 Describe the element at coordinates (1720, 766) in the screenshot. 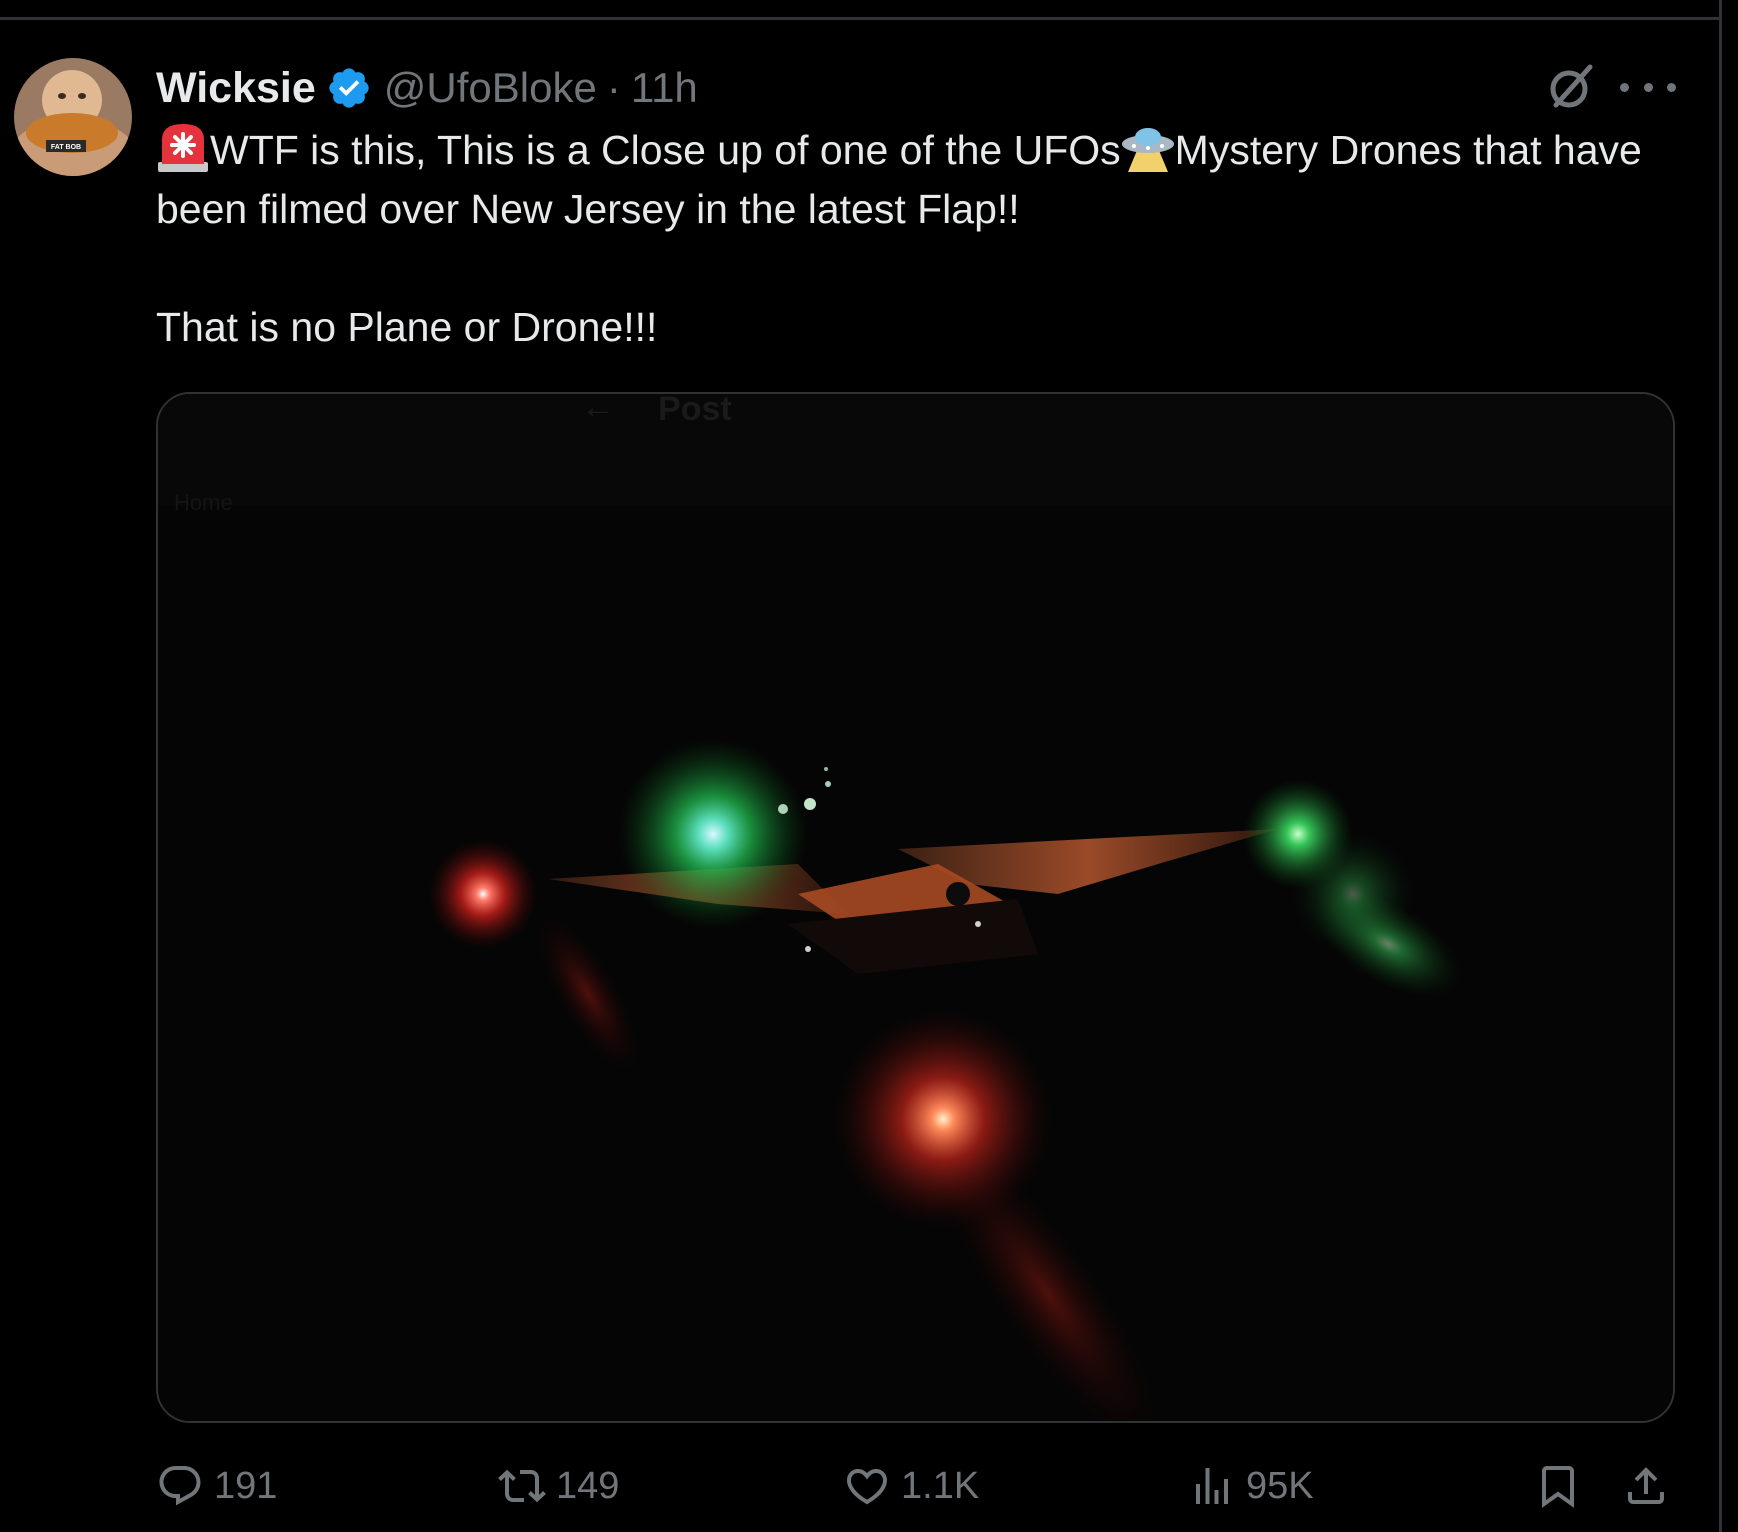

I see `right-divider` at that location.